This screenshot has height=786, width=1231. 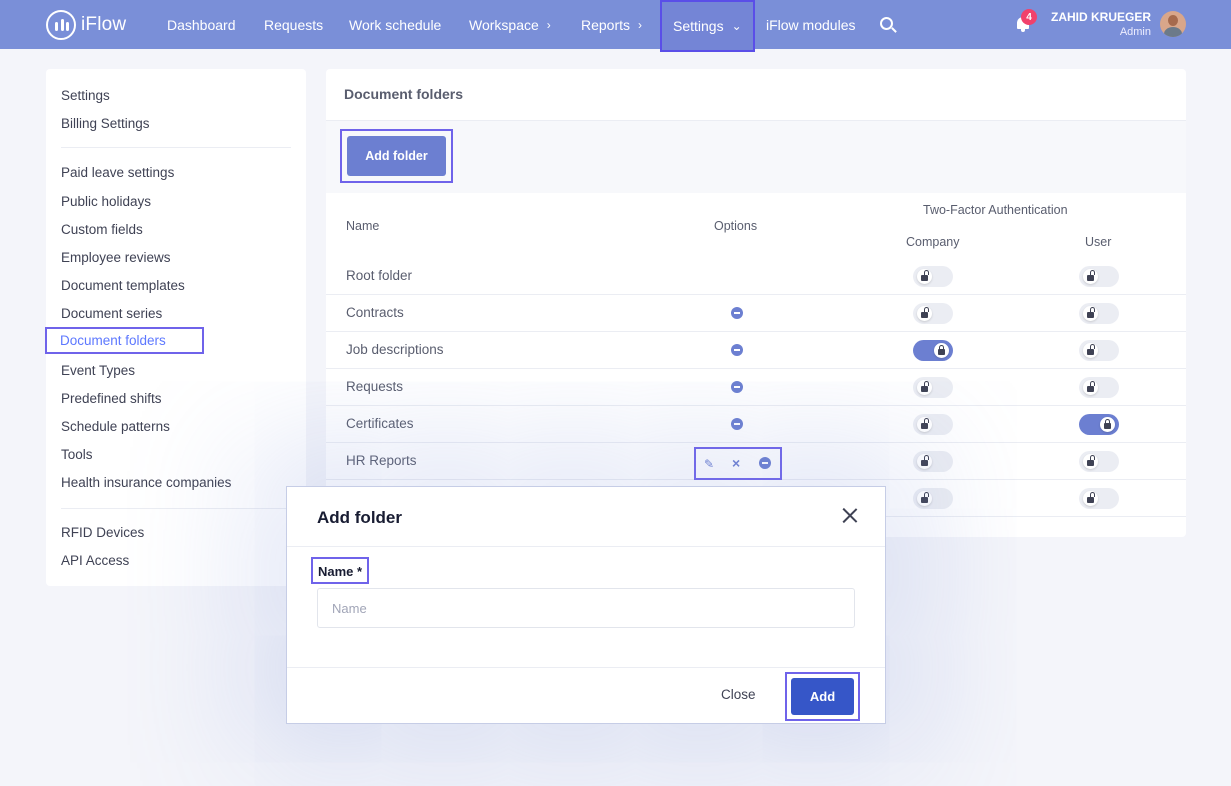 I want to click on nav-label: Dashboard, so click(x=201, y=24).